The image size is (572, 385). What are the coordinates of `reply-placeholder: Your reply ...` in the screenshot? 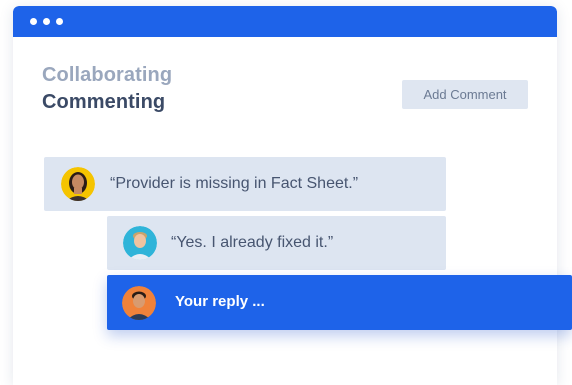 It's located at (220, 301).